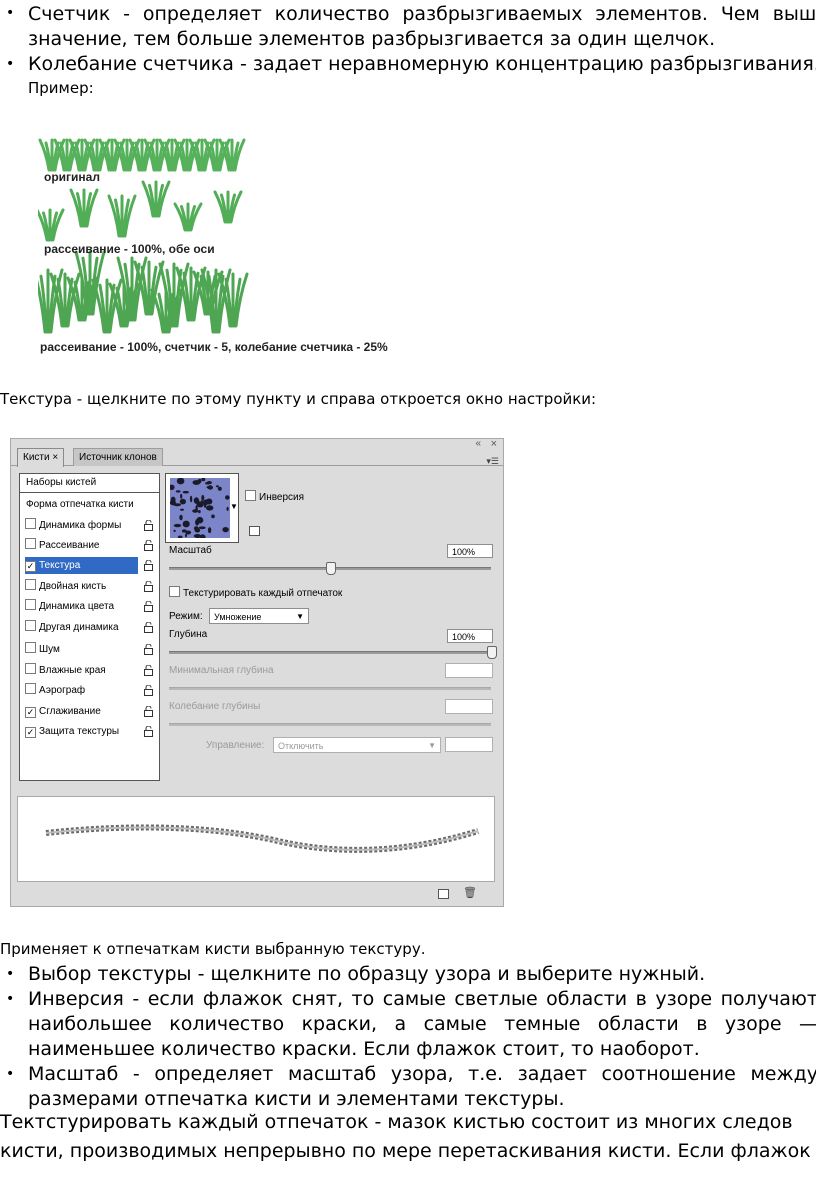 This screenshot has height=1179, width=816. I want to click on brush-option-item: Влажные края, so click(65, 670).